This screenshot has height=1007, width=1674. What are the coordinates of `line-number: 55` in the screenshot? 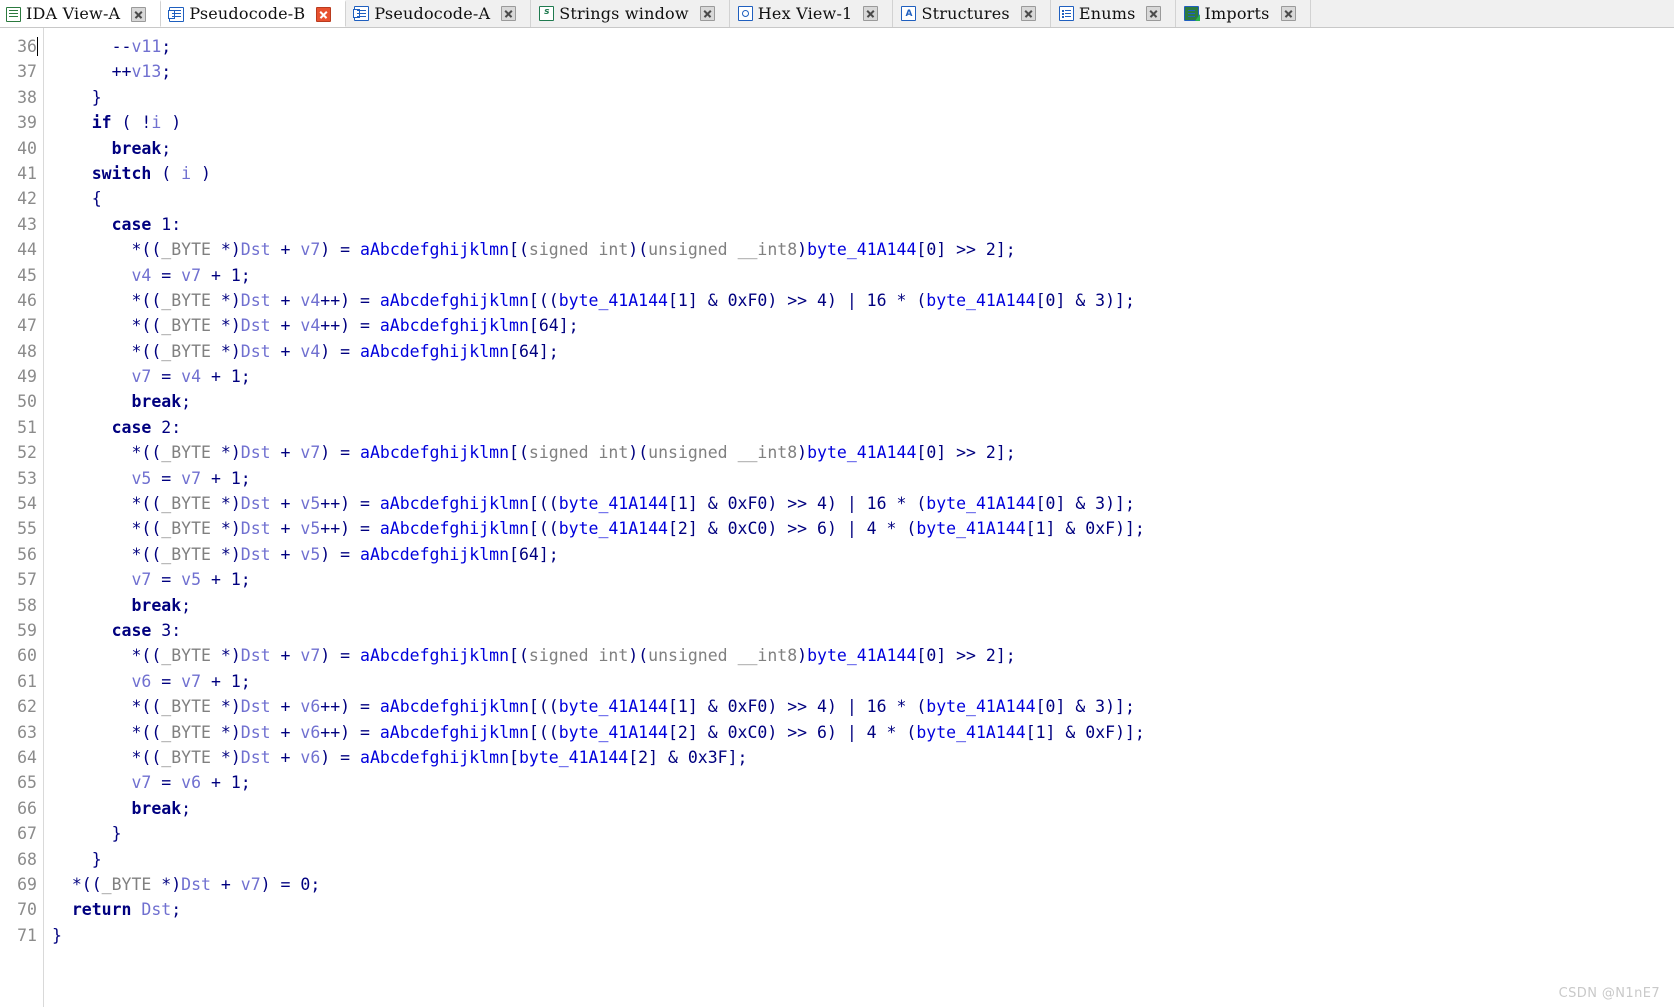 It's located at (27, 529).